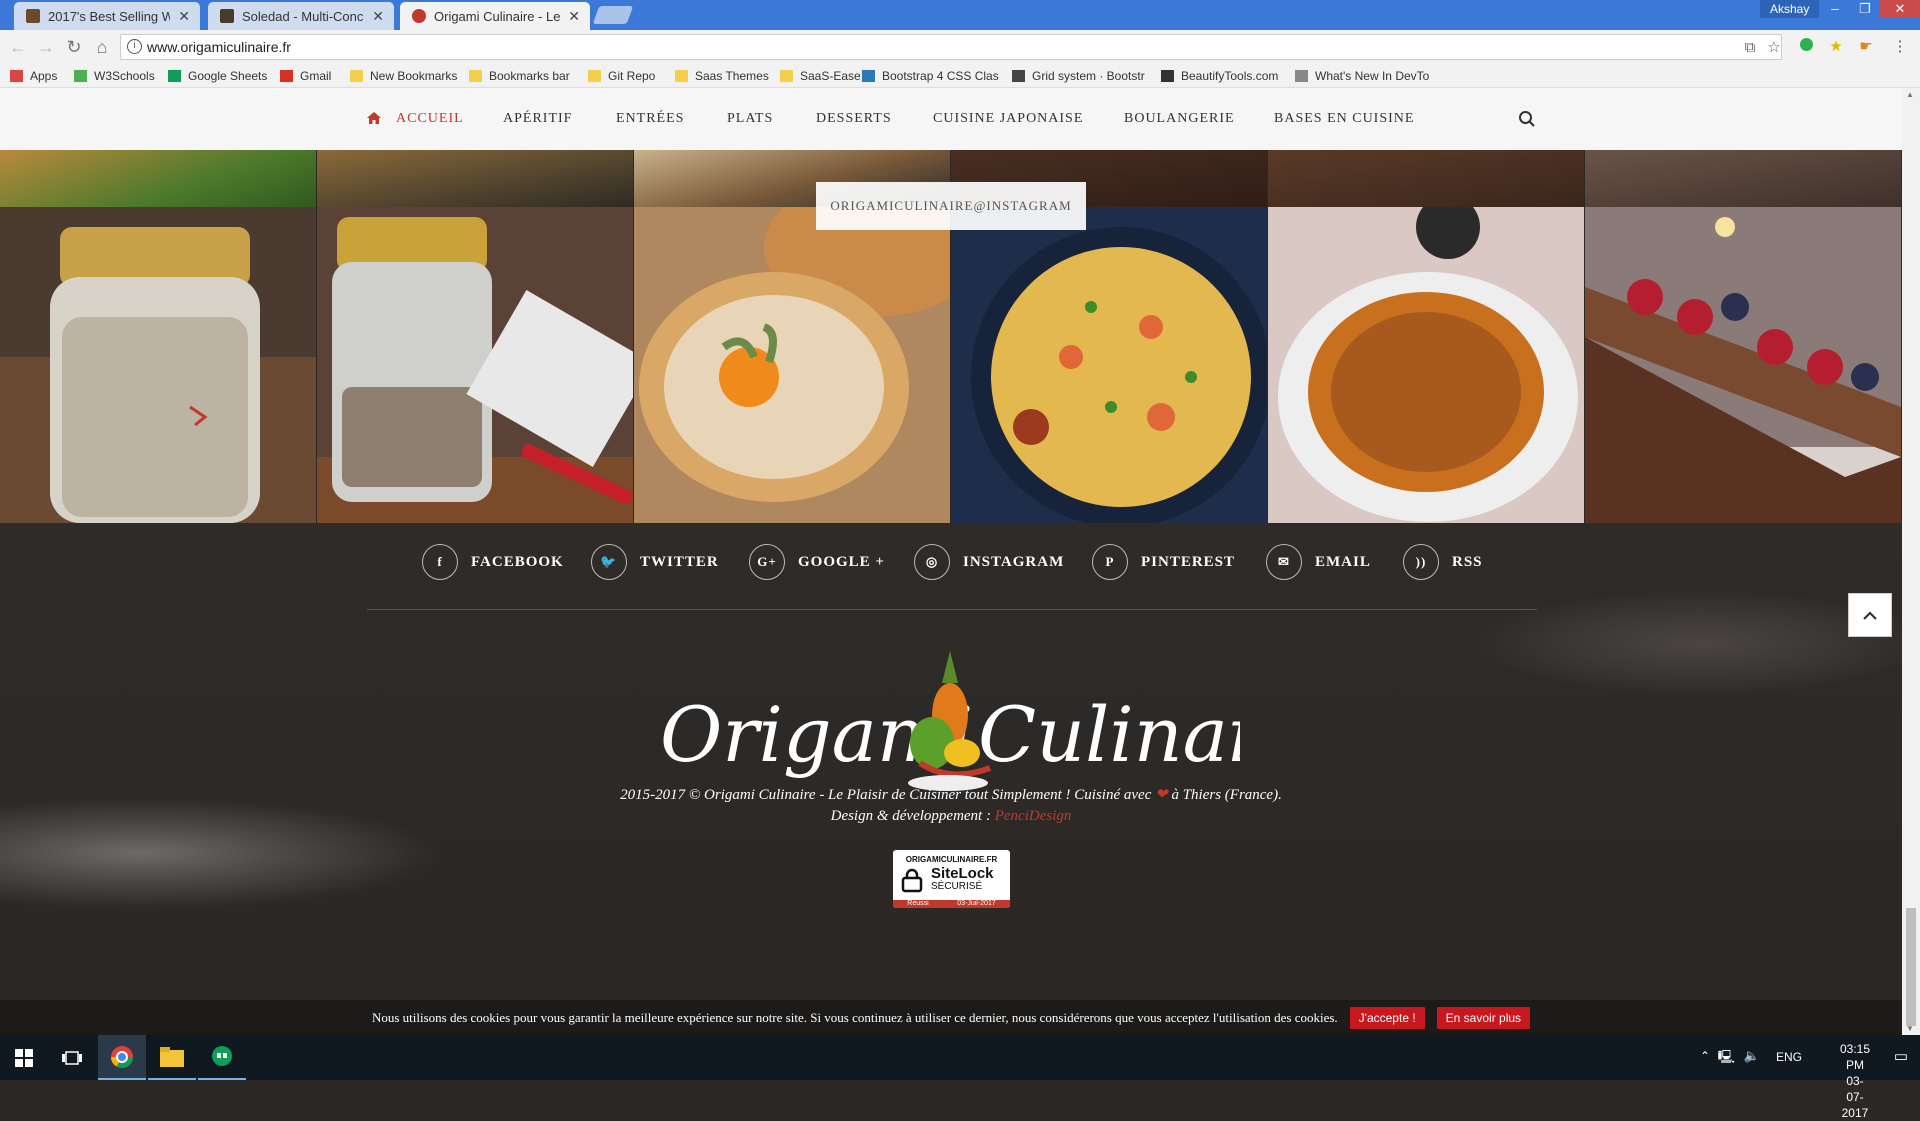 This screenshot has height=1121, width=1920. What do you see at coordinates (1836, 47) in the screenshot?
I see `extension-star-icon: ★` at bounding box center [1836, 47].